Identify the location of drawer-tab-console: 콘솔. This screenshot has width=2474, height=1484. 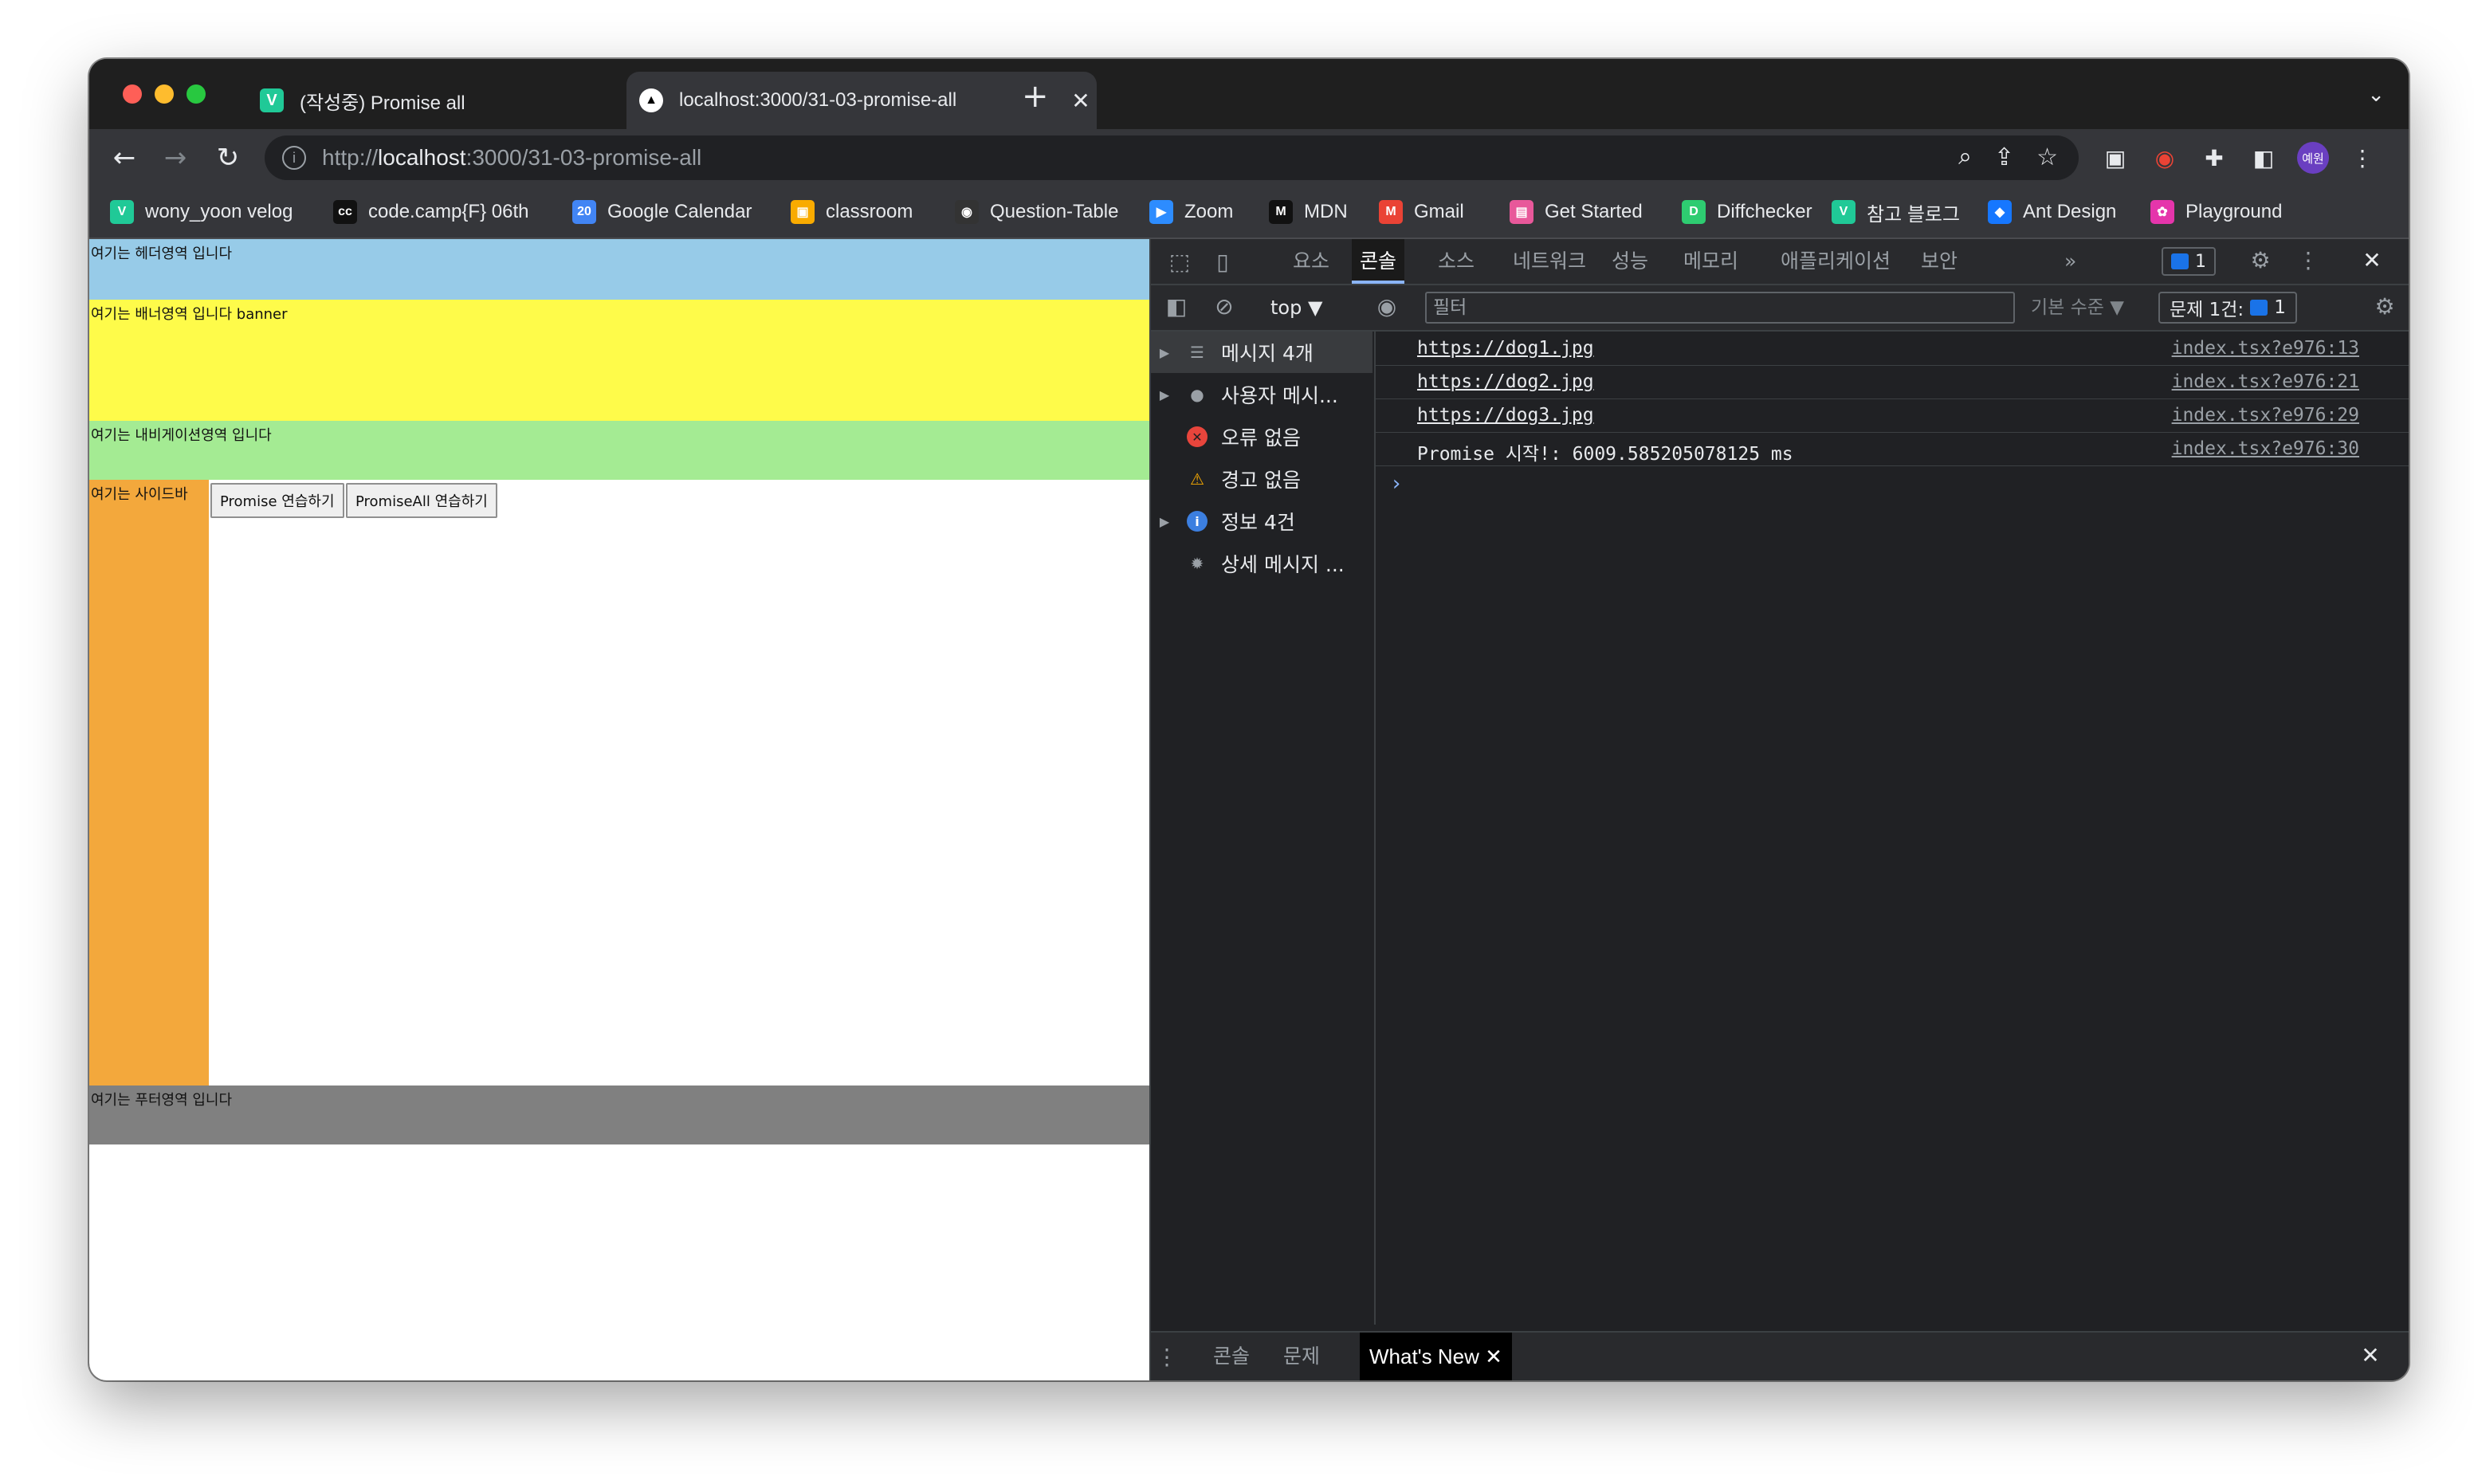
(1232, 1356).